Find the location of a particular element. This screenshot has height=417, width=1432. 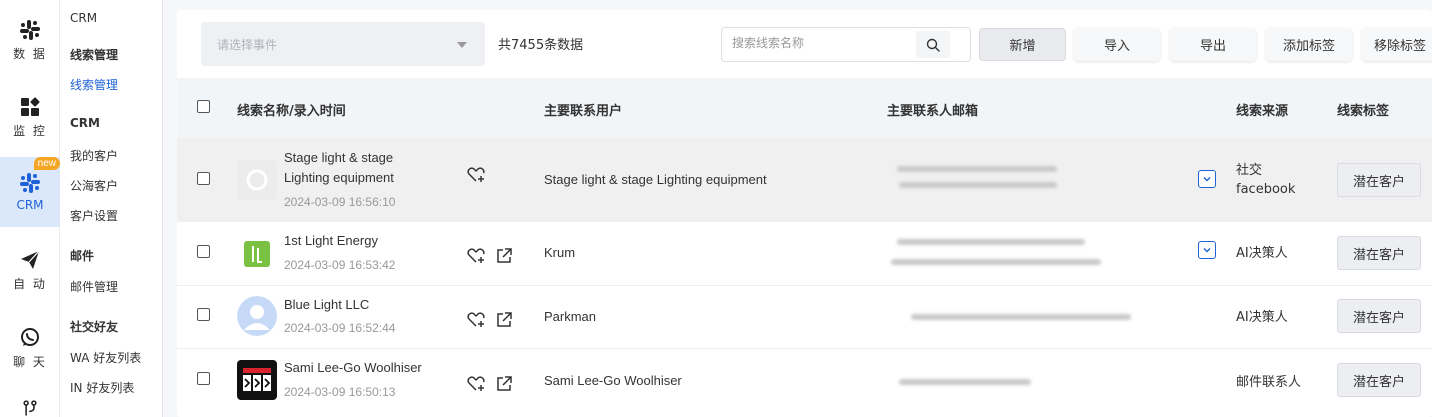

whatsapp-icon is located at coordinates (30, 336).